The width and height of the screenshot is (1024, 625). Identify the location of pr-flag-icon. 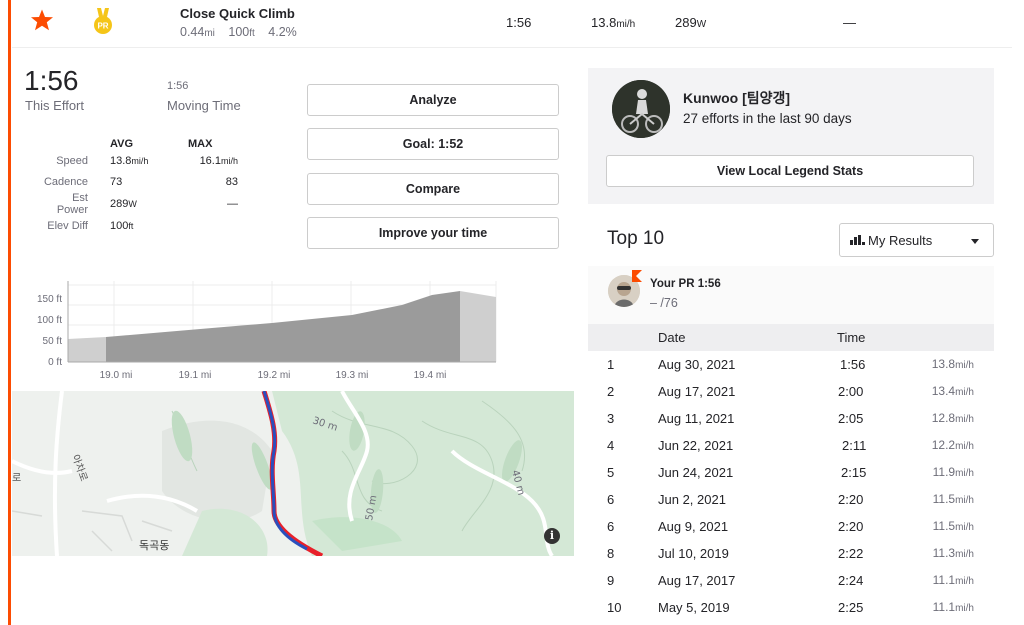
(637, 276).